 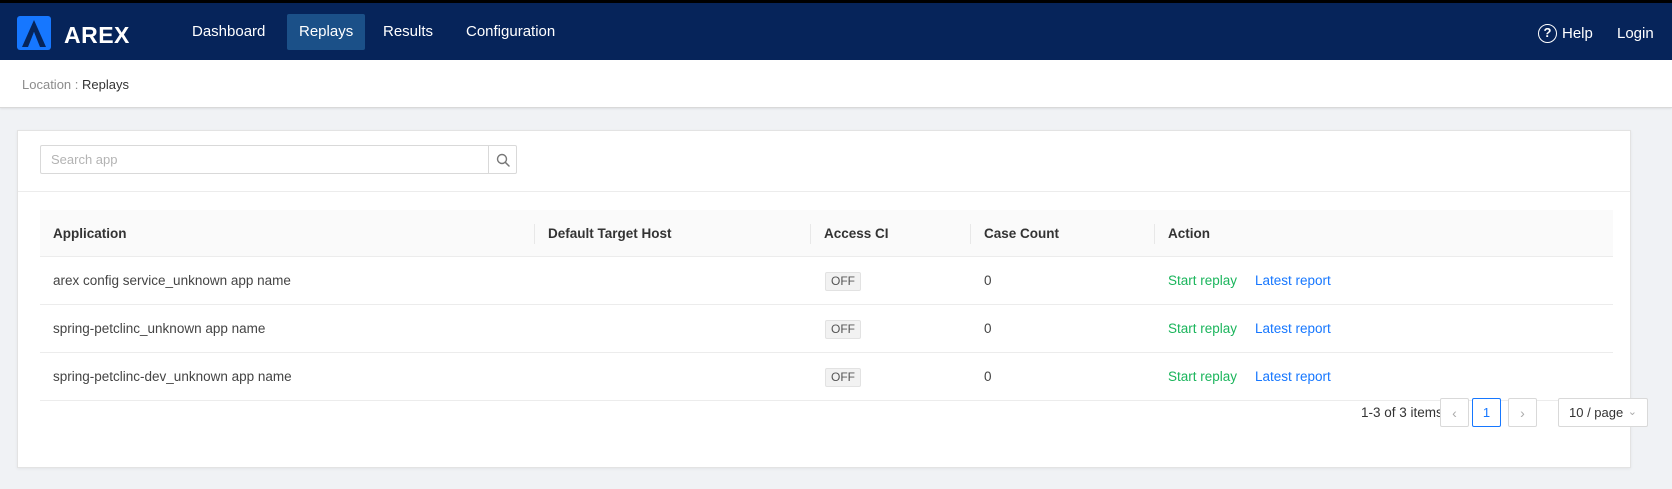 I want to click on application-cell: arex config service_unknown app name, so click(x=172, y=280).